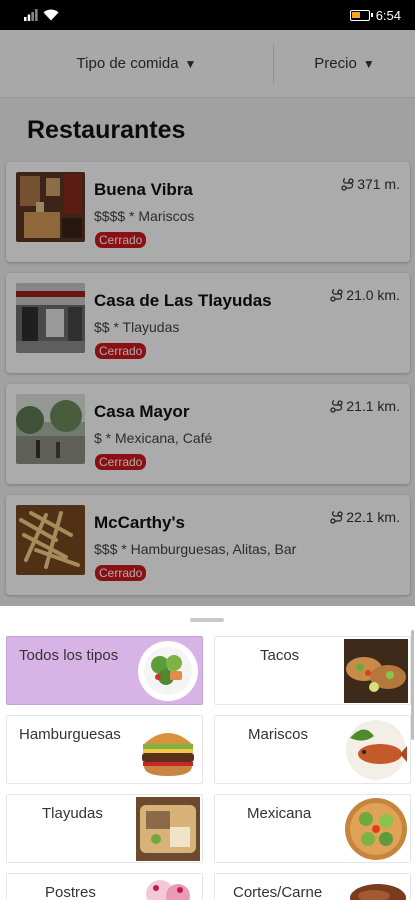 The image size is (415, 900). Describe the element at coordinates (207, 620) in the screenshot. I see `drag-handle` at that location.